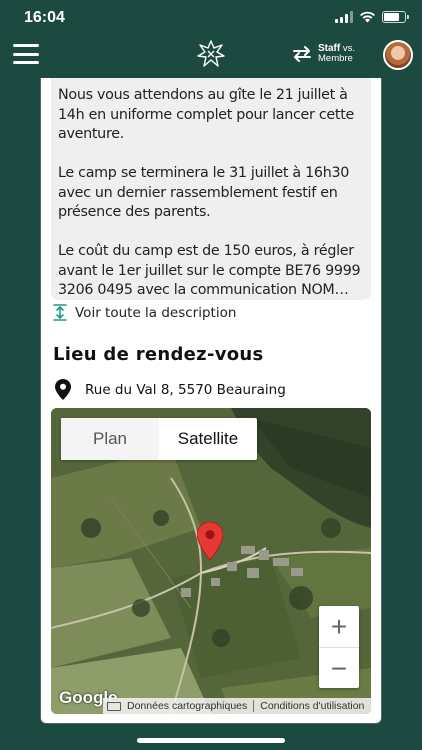  What do you see at coordinates (337, 53) in the screenshot?
I see `switch-label: Staff vs. Membre` at bounding box center [337, 53].